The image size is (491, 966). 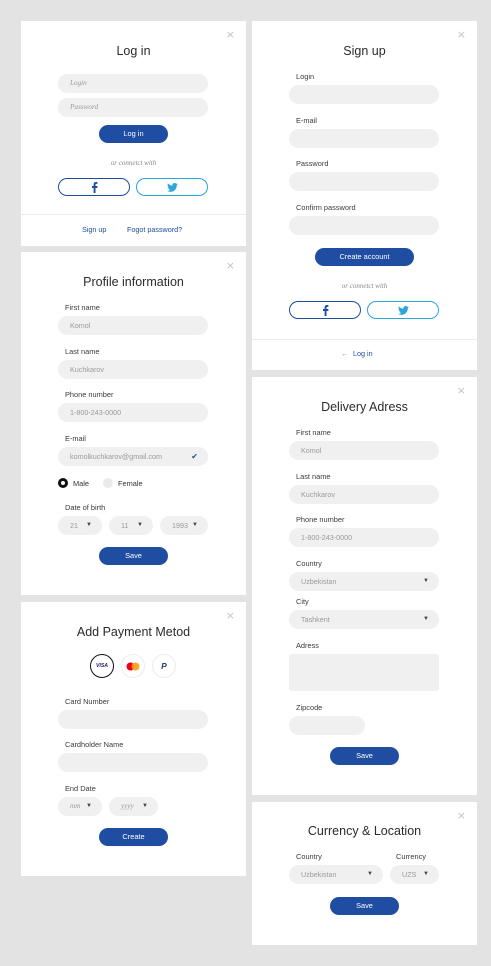 What do you see at coordinates (364, 339) in the screenshot?
I see `signup-divider` at bounding box center [364, 339].